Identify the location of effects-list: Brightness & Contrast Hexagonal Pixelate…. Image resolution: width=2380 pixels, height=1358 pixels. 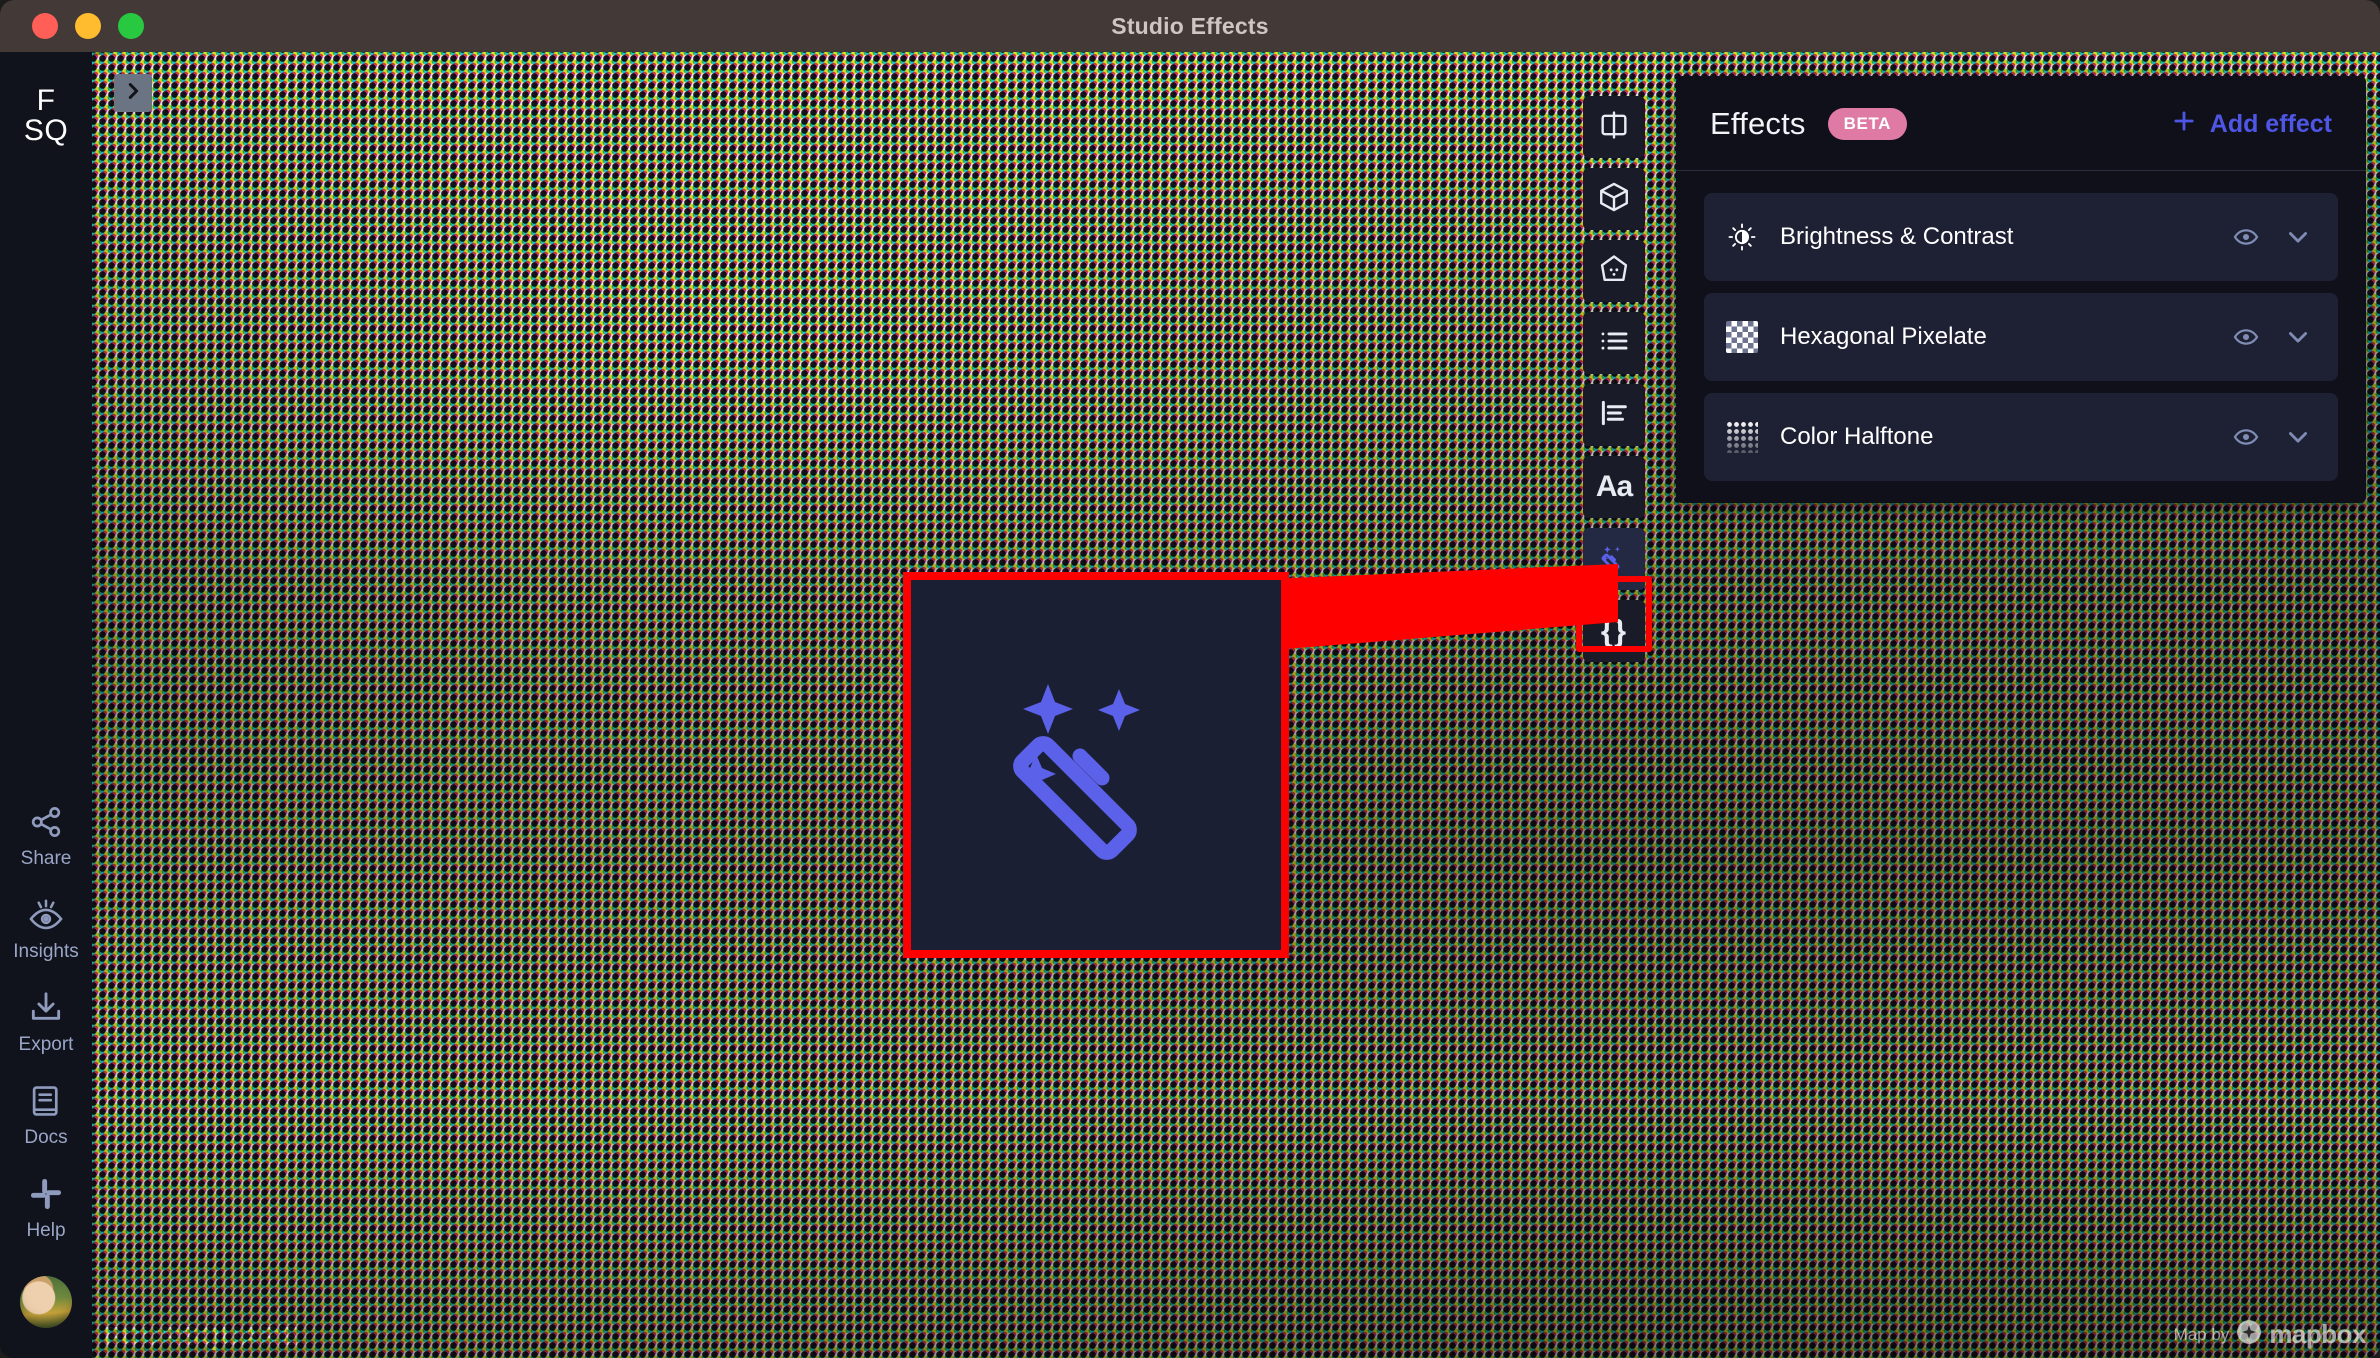
(2021, 326).